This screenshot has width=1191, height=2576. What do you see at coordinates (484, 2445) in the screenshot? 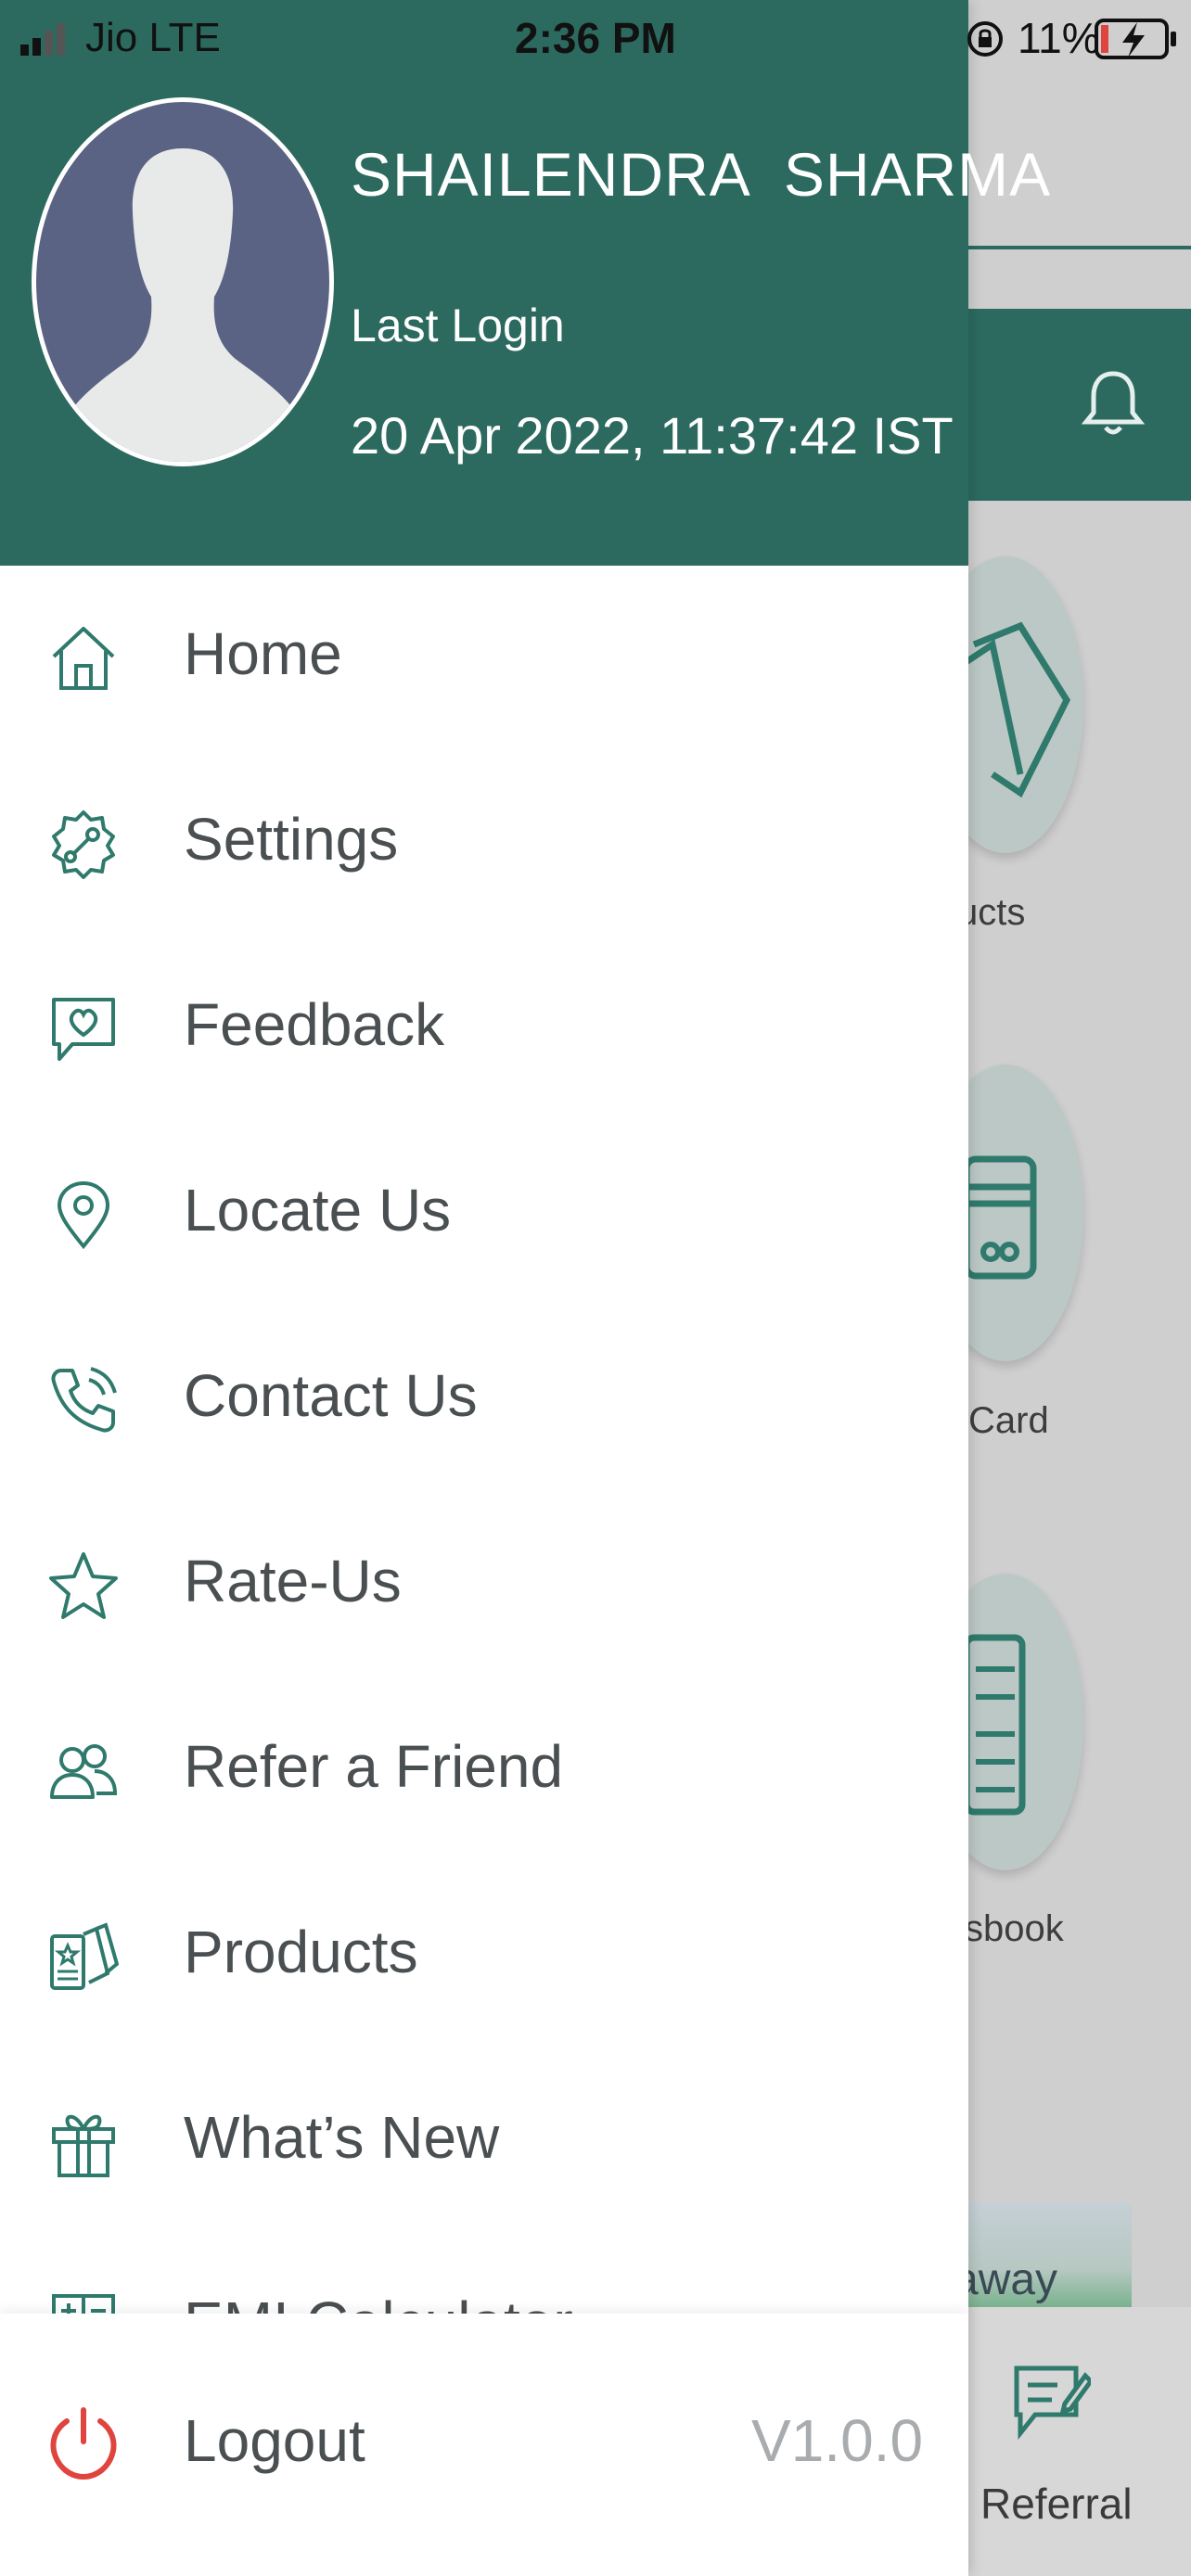
I see `drawer-footer: Logout V1.0.0` at bounding box center [484, 2445].